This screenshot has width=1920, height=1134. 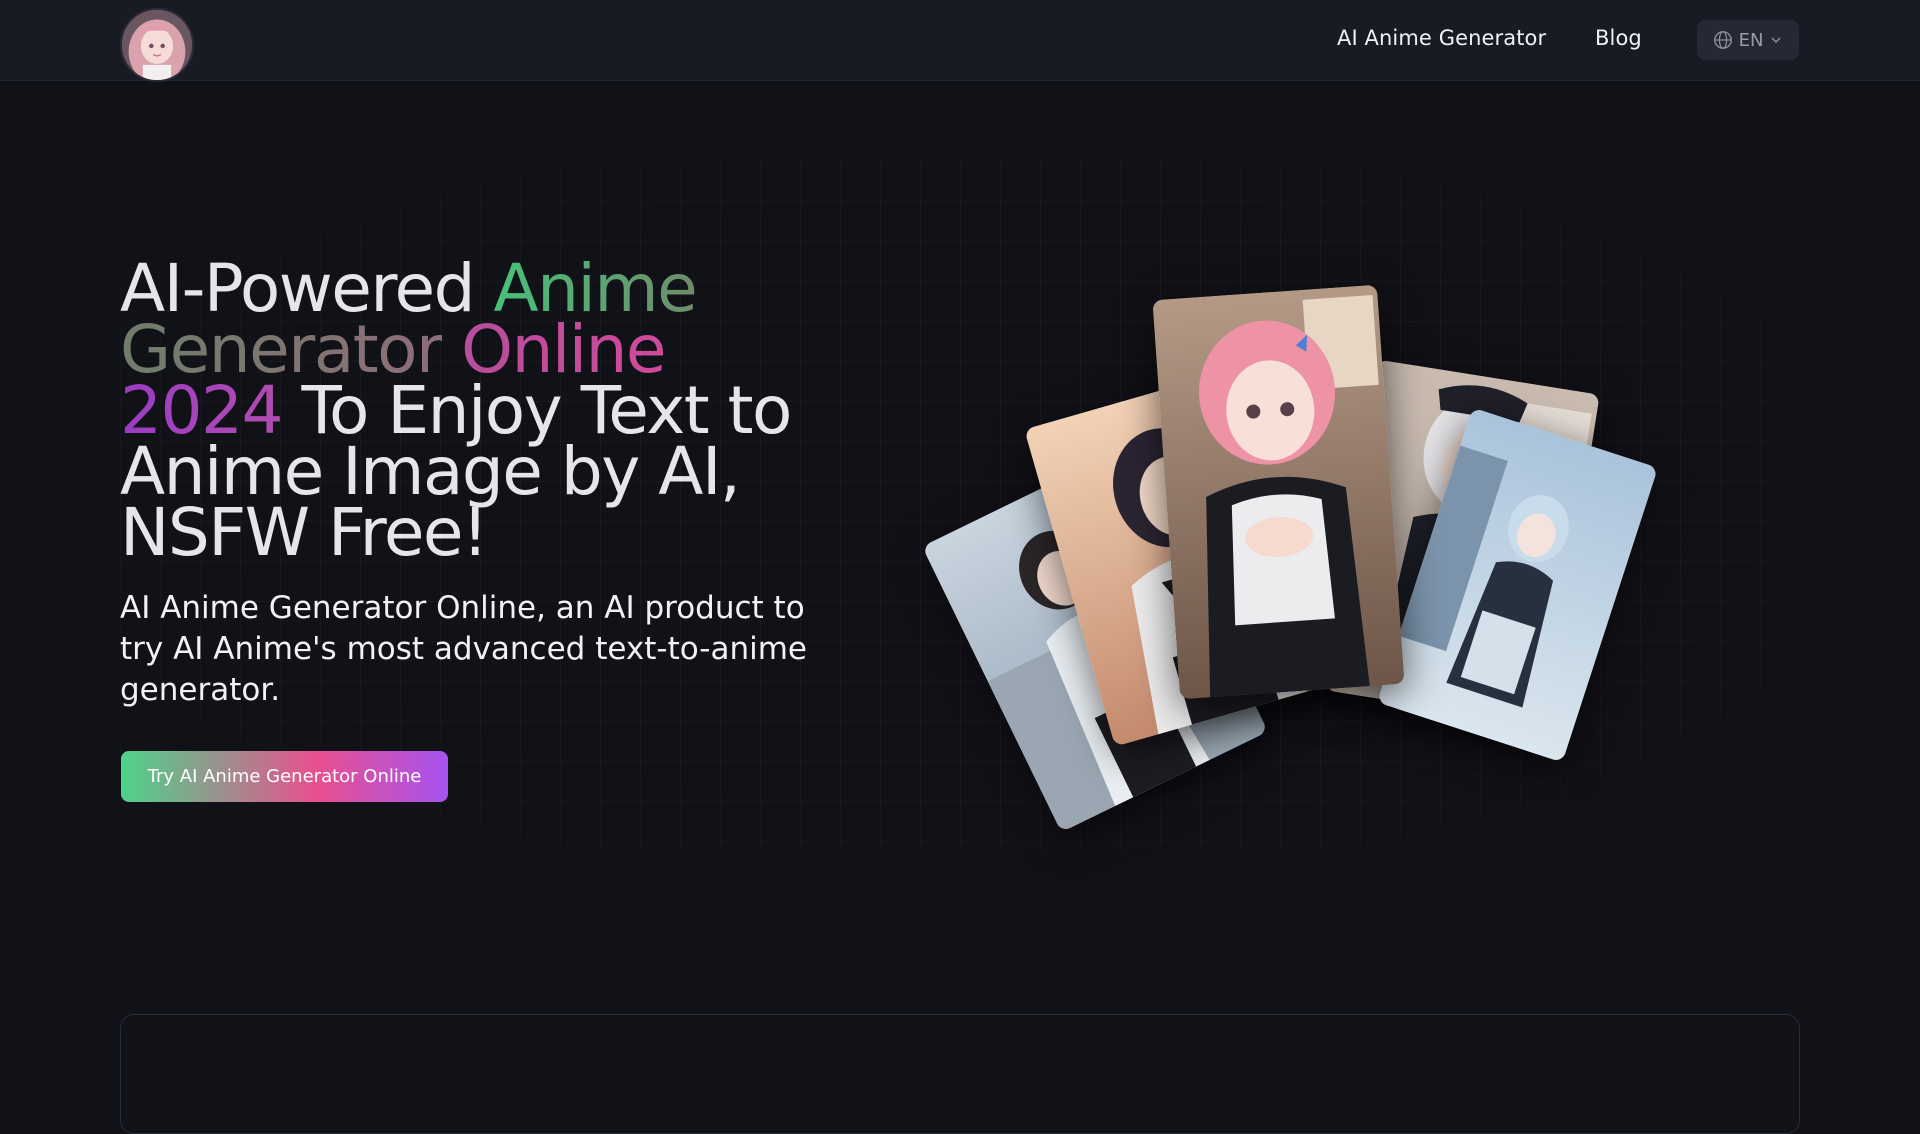 What do you see at coordinates (284, 776) in the screenshot?
I see `try-generator-button: Try AI Anime Generator Online` at bounding box center [284, 776].